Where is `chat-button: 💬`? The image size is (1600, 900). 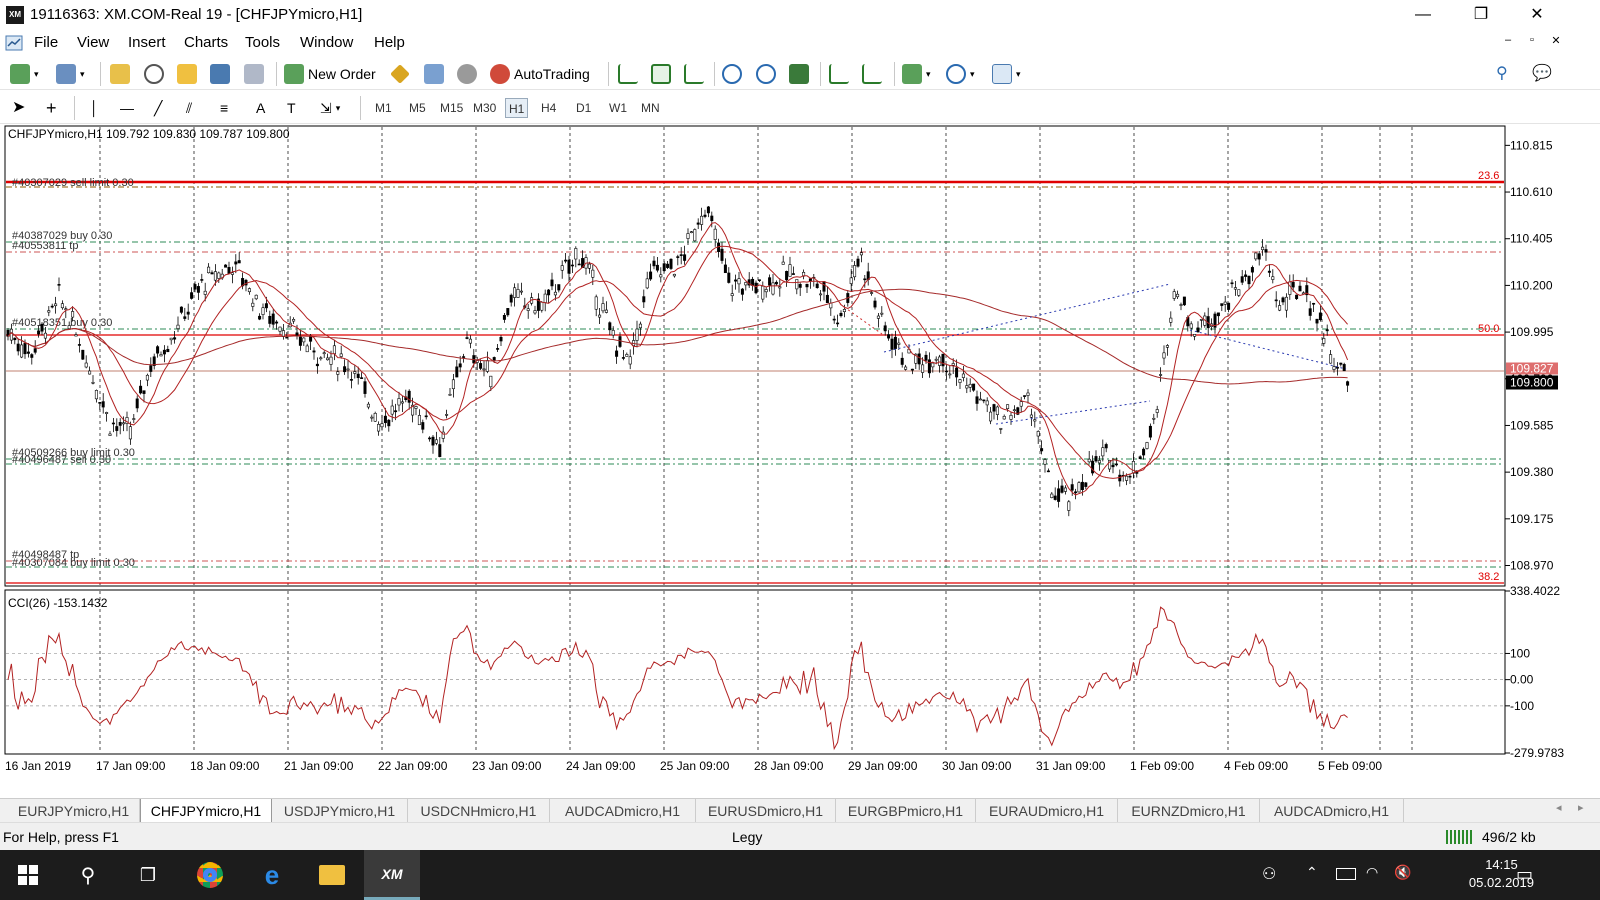
chat-button: 💬 is located at coordinates (1542, 74).